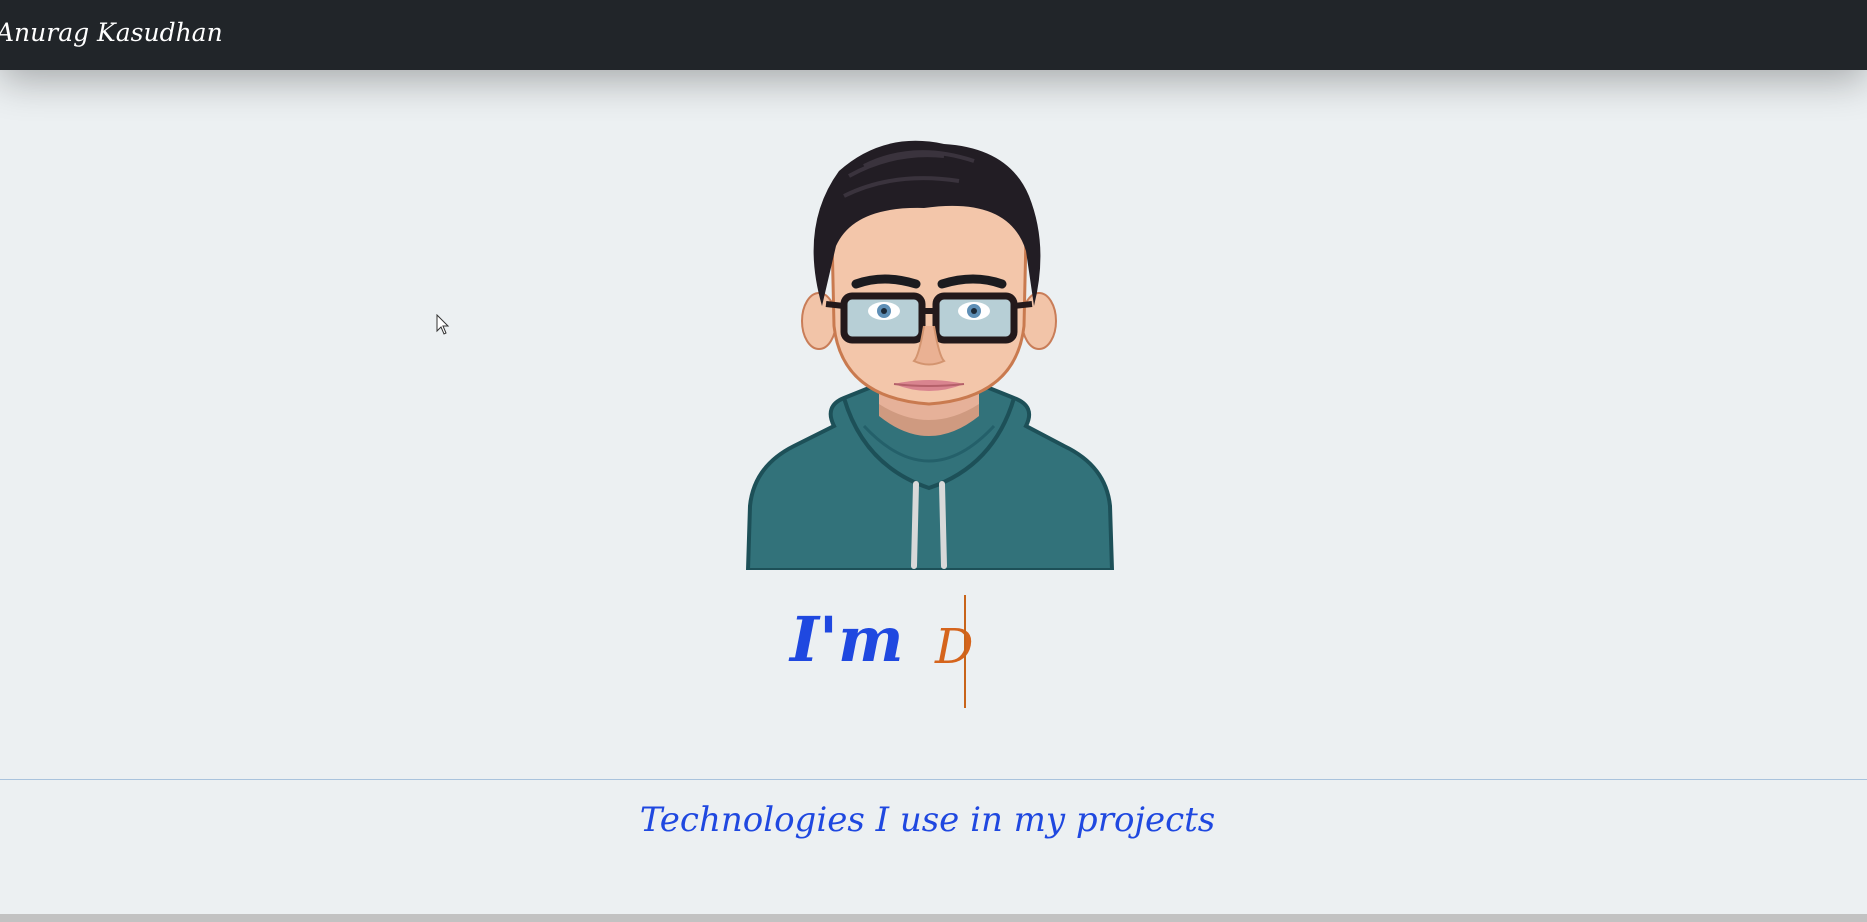 This screenshot has width=1867, height=922. Describe the element at coordinates (847, 639) in the screenshot. I see `intro-prefix: I'm` at that location.